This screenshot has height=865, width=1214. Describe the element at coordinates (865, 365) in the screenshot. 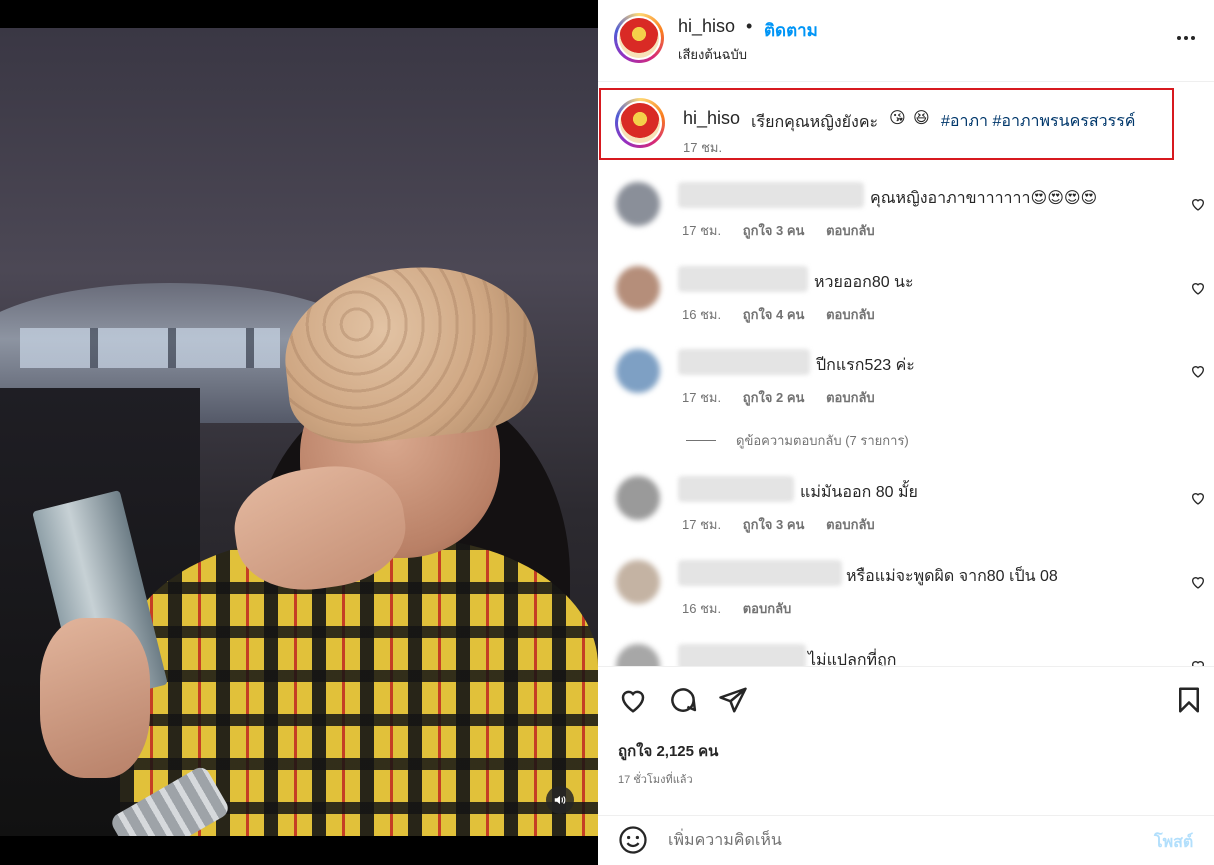

I see `comment-text: ปีกแรก523 ค่ะ` at that location.